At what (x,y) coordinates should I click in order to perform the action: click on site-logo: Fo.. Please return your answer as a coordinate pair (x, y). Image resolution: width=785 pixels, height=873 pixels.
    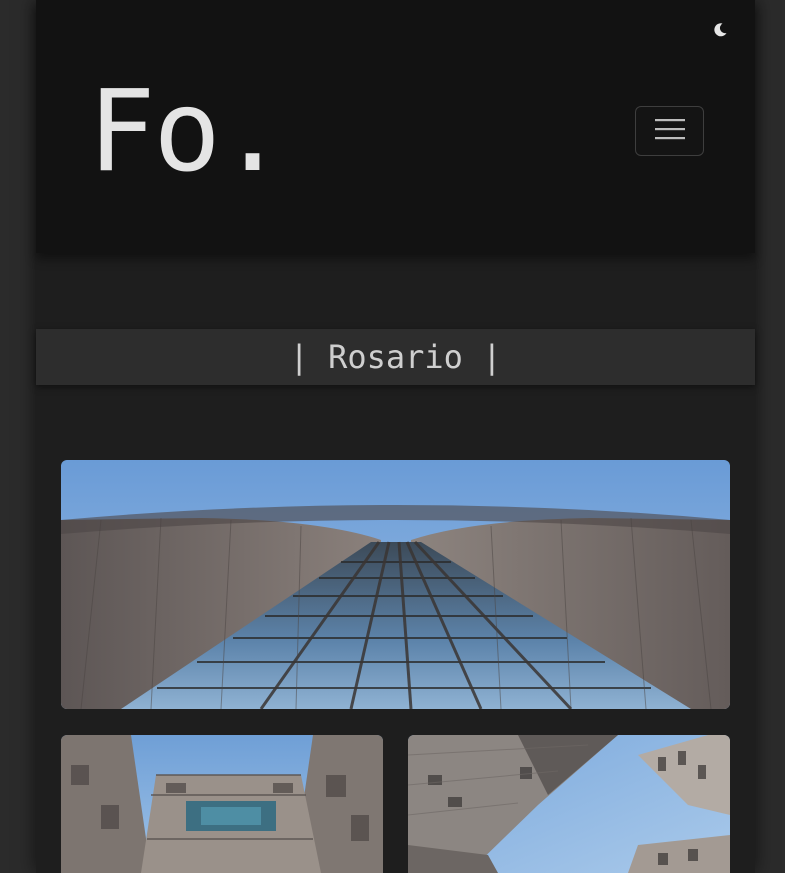
    Looking at the image, I should click on (187, 132).